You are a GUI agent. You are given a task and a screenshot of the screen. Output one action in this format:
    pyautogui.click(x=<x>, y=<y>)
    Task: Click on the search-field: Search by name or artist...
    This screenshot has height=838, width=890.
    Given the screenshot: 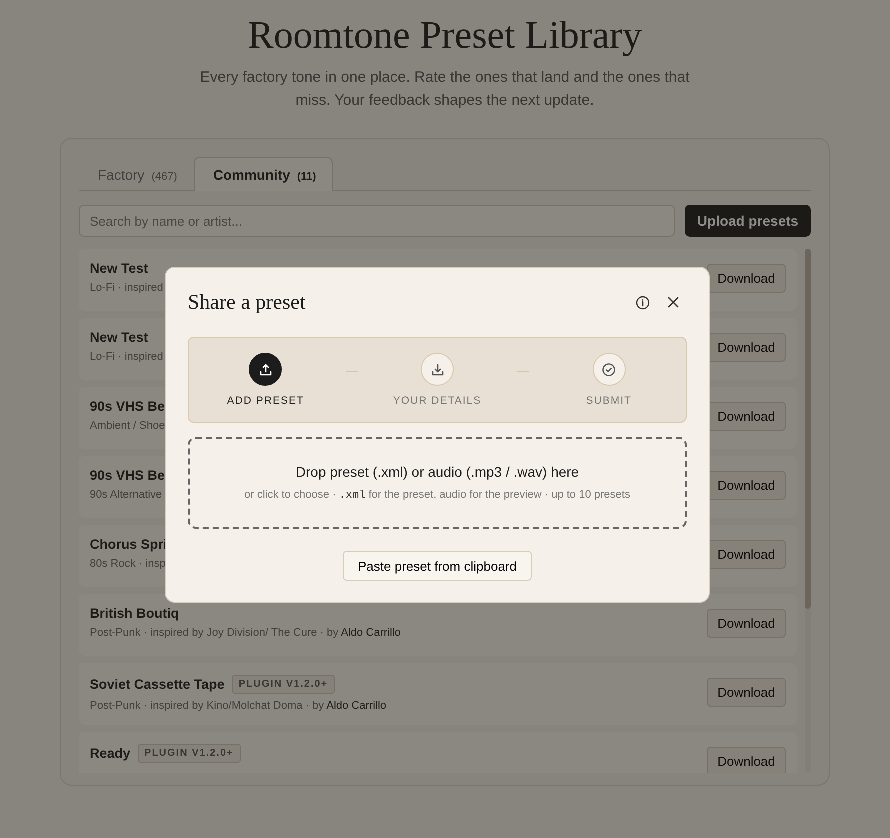 What is the action you would take?
    pyautogui.click(x=377, y=221)
    